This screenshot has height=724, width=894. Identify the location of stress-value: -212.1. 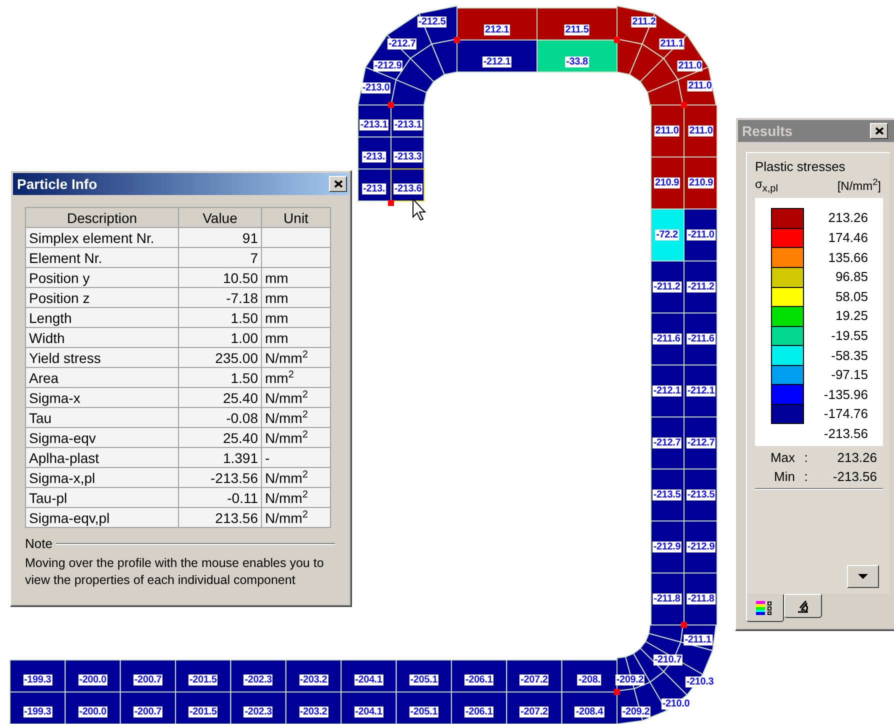
(497, 62).